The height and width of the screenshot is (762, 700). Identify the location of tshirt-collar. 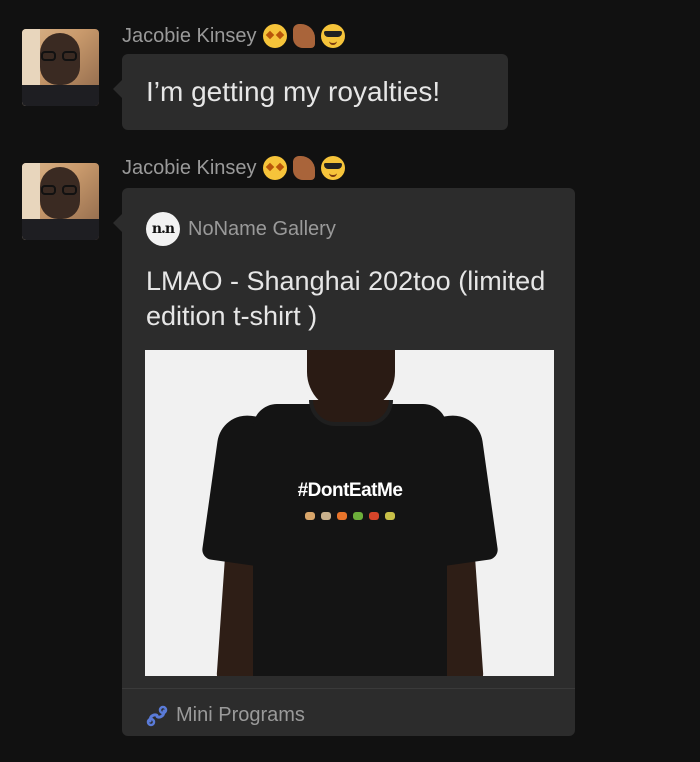
(351, 413).